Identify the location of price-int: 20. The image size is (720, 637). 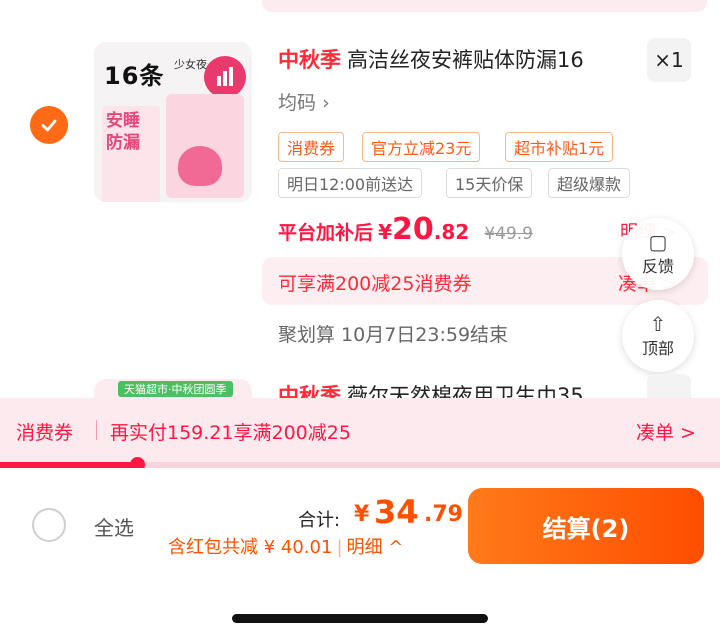
(413, 229).